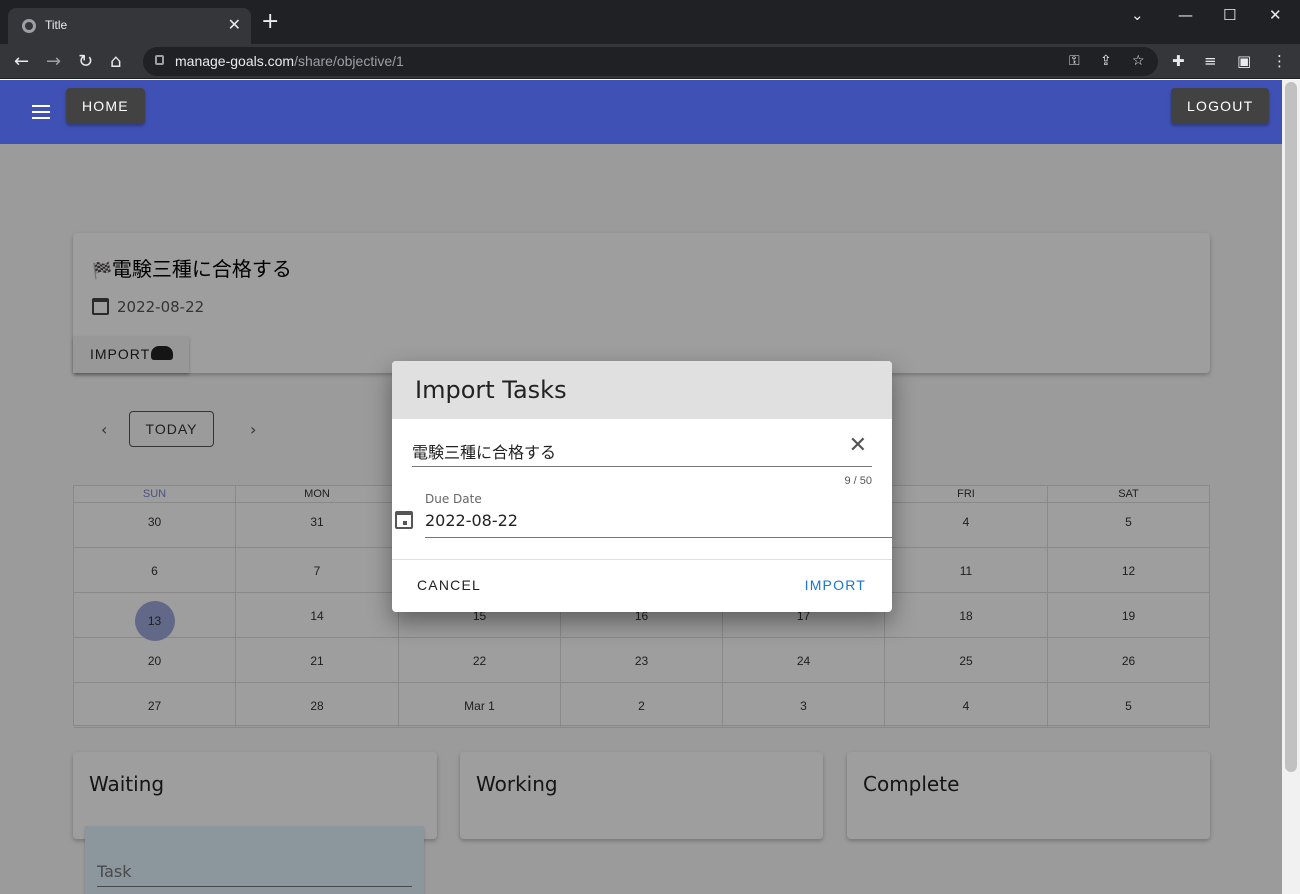  What do you see at coordinates (1137, 15) in the screenshot?
I see `chevron-down-icon: ⌄` at bounding box center [1137, 15].